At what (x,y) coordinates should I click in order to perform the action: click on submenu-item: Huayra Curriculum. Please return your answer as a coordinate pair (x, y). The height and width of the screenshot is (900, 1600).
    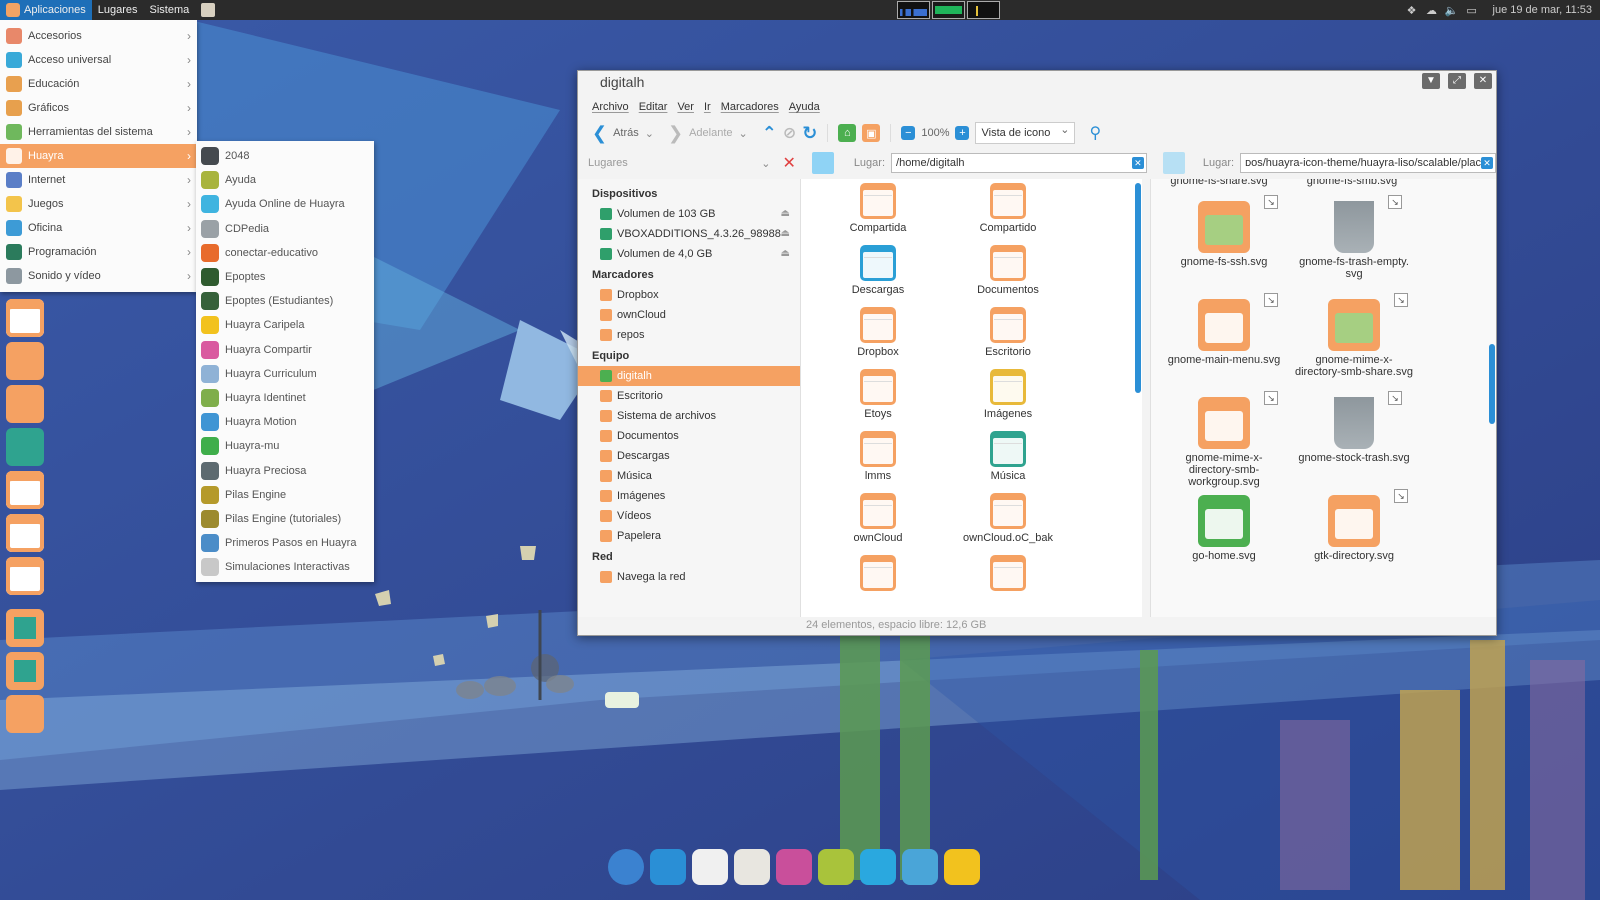
    Looking at the image, I should click on (285, 374).